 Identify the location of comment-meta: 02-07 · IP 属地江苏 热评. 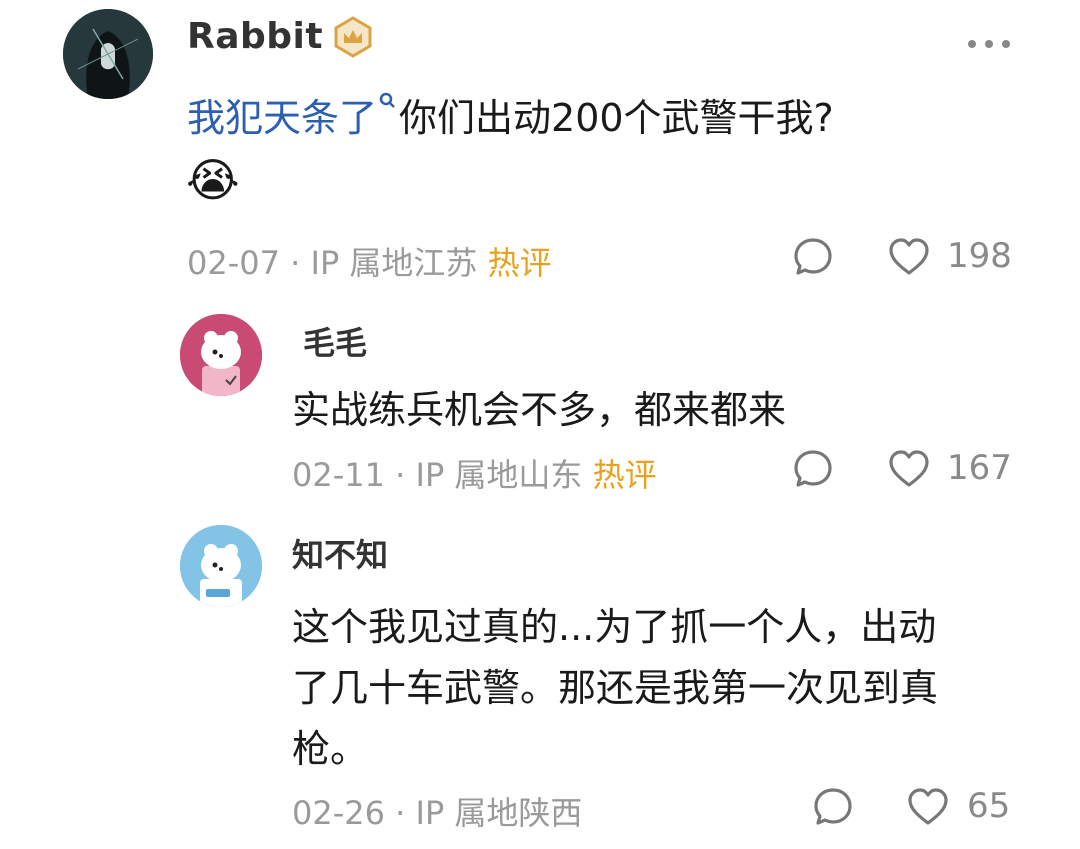
(369, 261).